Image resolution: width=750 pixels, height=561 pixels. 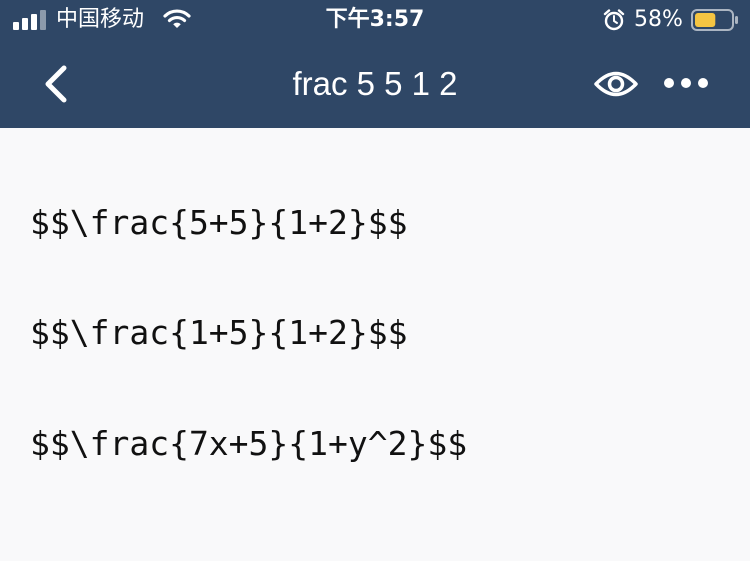 I want to click on alarm-icon, so click(x=614, y=20).